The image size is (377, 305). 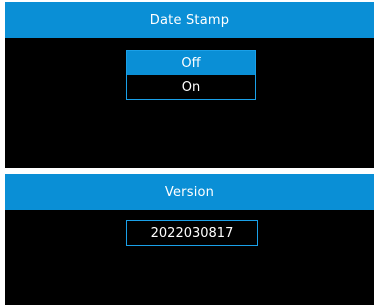 I want to click on date-stamp-options-menu: Off On, so click(x=191, y=75).